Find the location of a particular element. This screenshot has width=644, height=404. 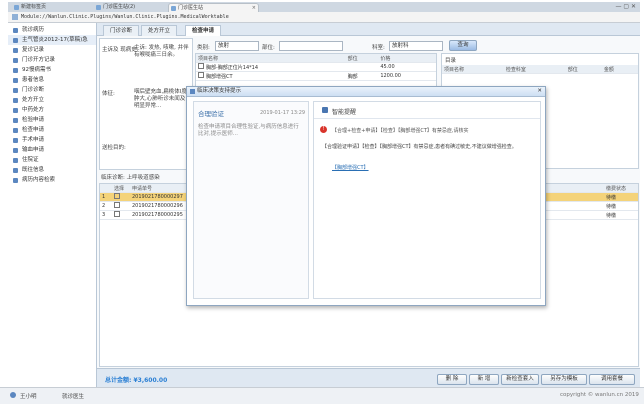

warning-icon: ! is located at coordinates (323, 129).